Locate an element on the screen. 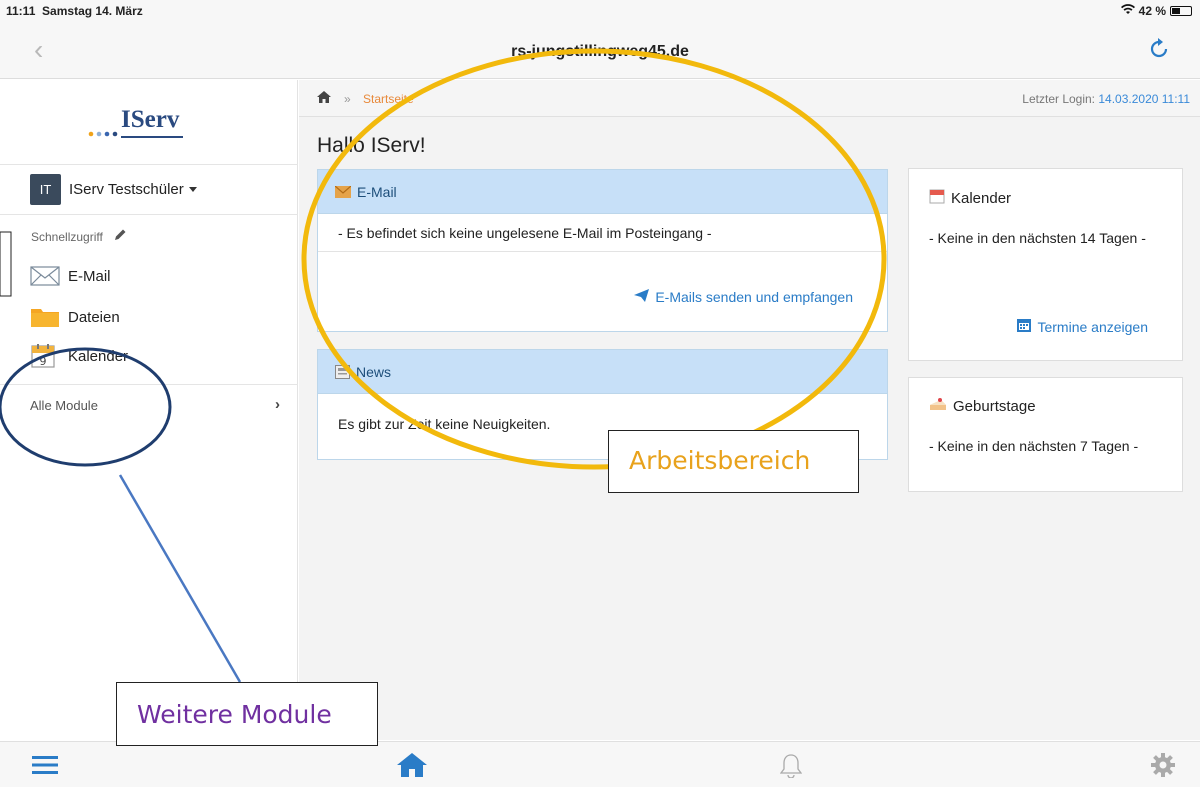 The width and height of the screenshot is (1200, 787). menu-icon is located at coordinates (45, 767).